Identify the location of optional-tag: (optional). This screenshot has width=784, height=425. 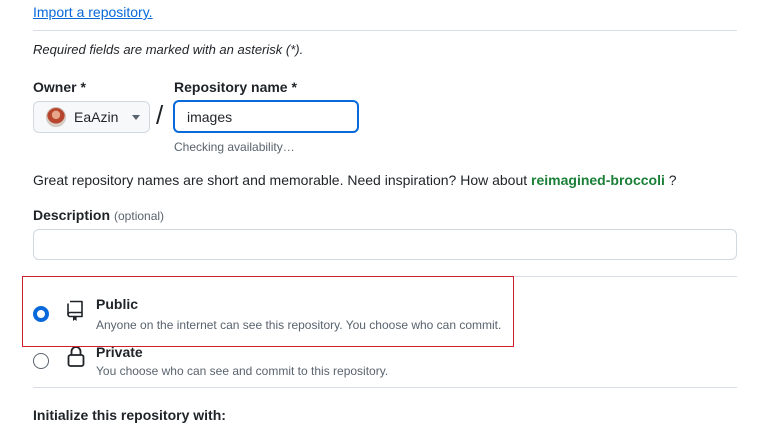
(139, 216).